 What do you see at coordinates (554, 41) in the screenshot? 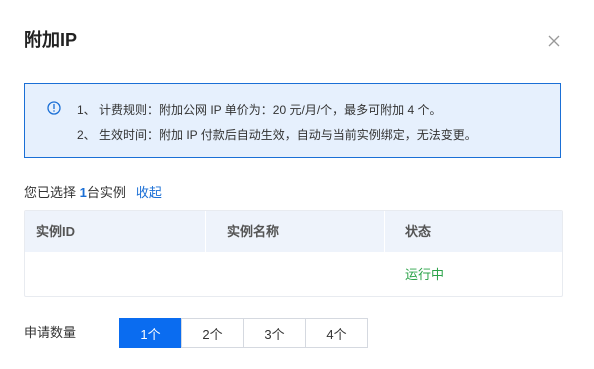
I see `close-icon` at bounding box center [554, 41].